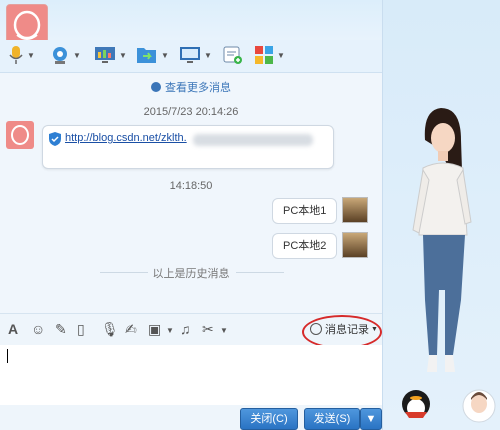 The width and height of the screenshot is (500, 430). What do you see at coordinates (191, 375) in the screenshot?
I see `message-input` at bounding box center [191, 375].